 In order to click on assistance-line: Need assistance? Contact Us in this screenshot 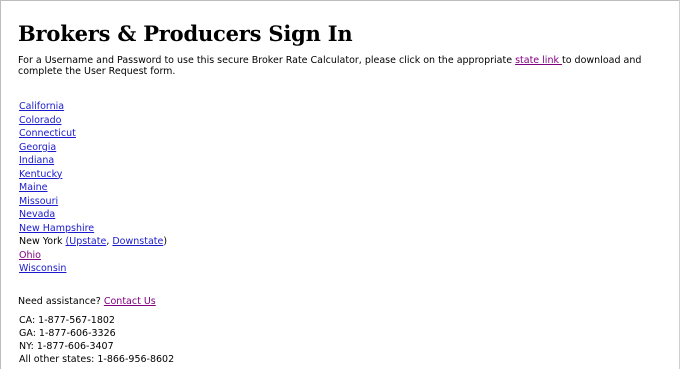, I will do `click(87, 301)`.